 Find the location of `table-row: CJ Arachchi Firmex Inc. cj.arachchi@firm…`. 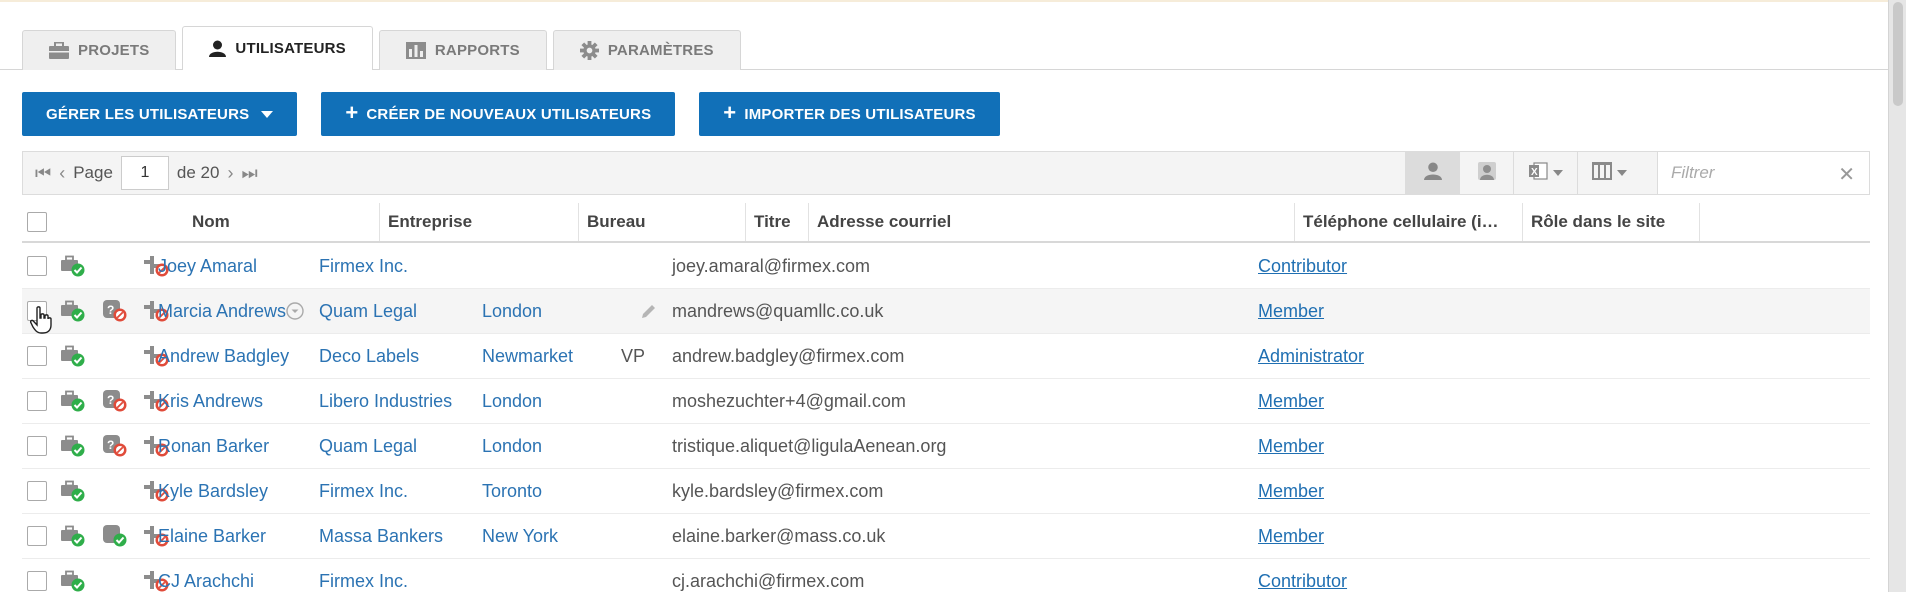

table-row: CJ Arachchi Firmex Inc. cj.arachchi@firm… is located at coordinates (946, 575).